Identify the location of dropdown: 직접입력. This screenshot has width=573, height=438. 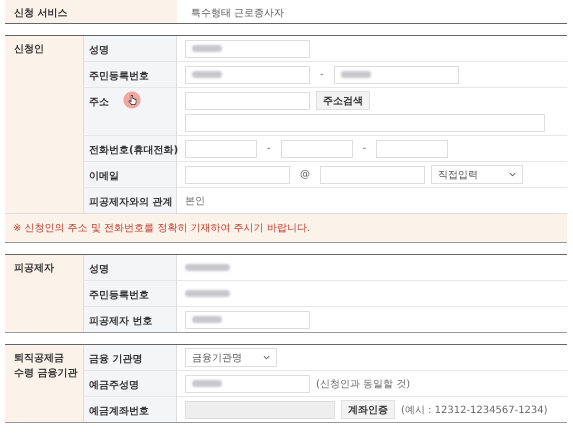
(477, 174).